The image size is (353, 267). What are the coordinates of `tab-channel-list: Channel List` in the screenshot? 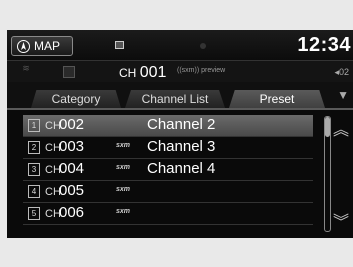 It's located at (175, 99).